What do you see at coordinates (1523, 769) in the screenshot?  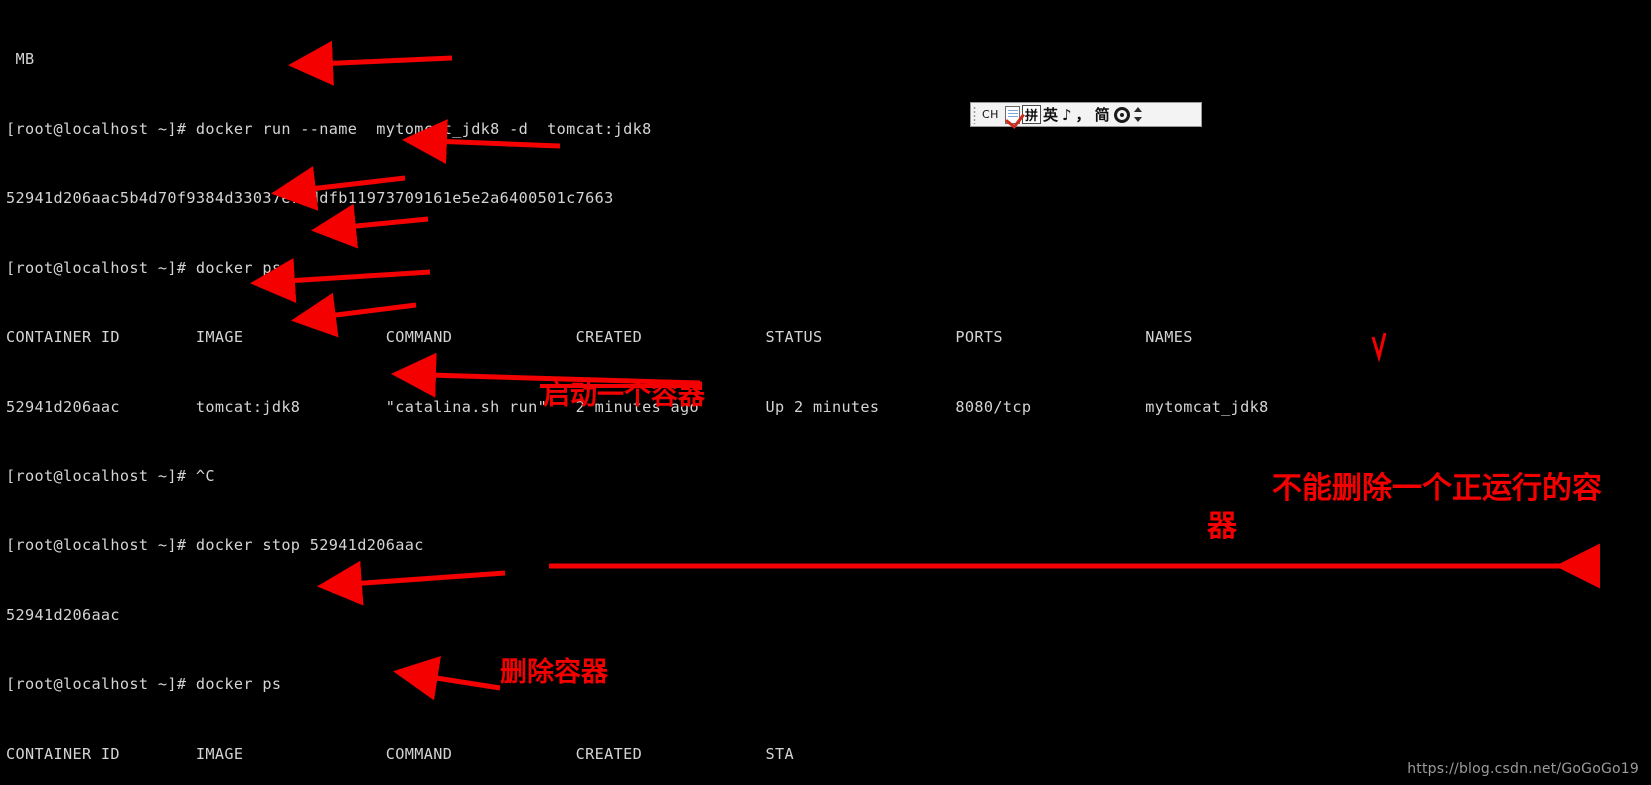 I see `watermark: https://blog.csdn.net/GoGoGo19` at bounding box center [1523, 769].